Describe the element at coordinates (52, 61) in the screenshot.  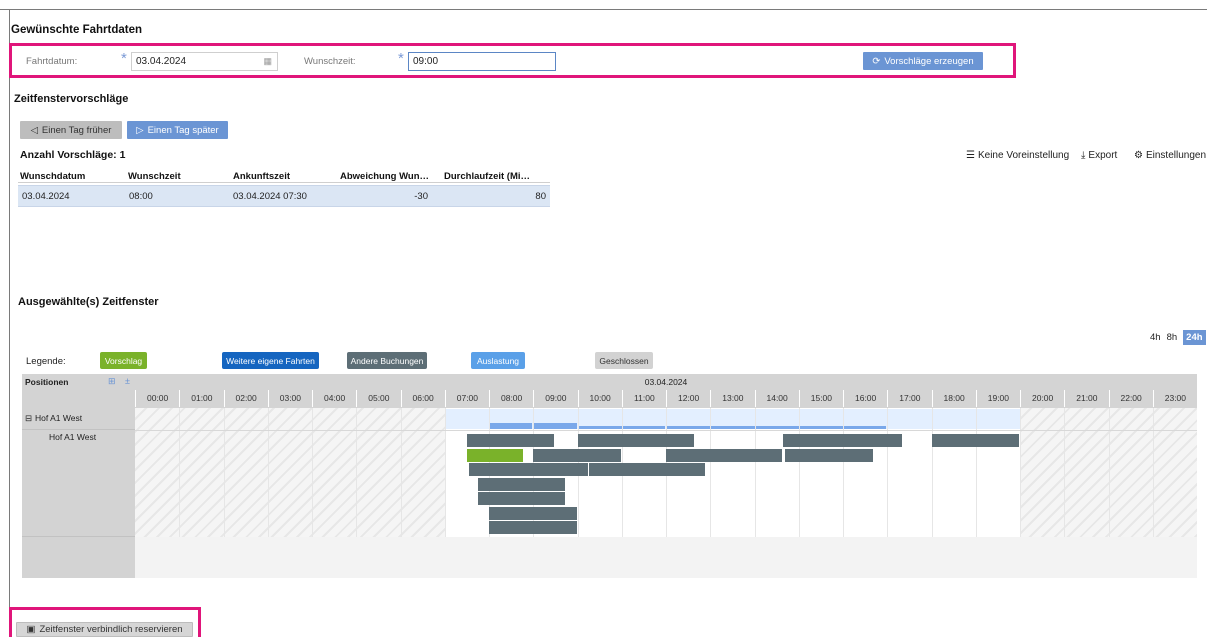
I see `date-label: Fahrtdatum:` at that location.